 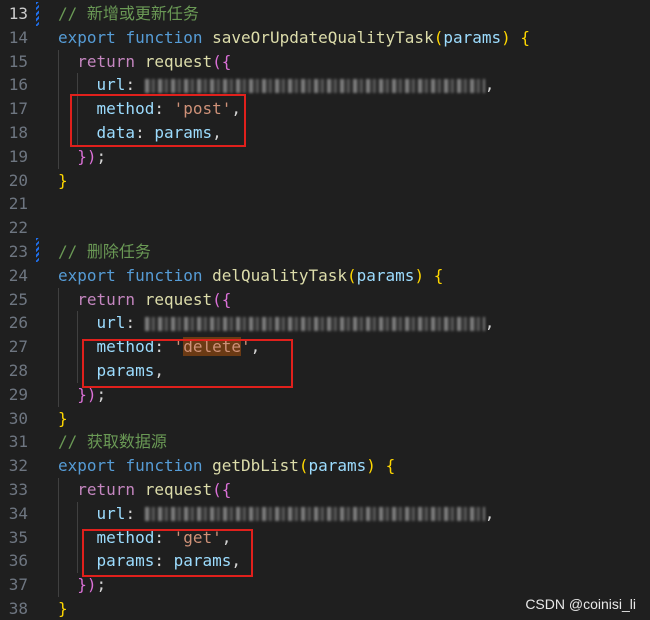 I want to click on code-token: {, so click(x=438, y=275).